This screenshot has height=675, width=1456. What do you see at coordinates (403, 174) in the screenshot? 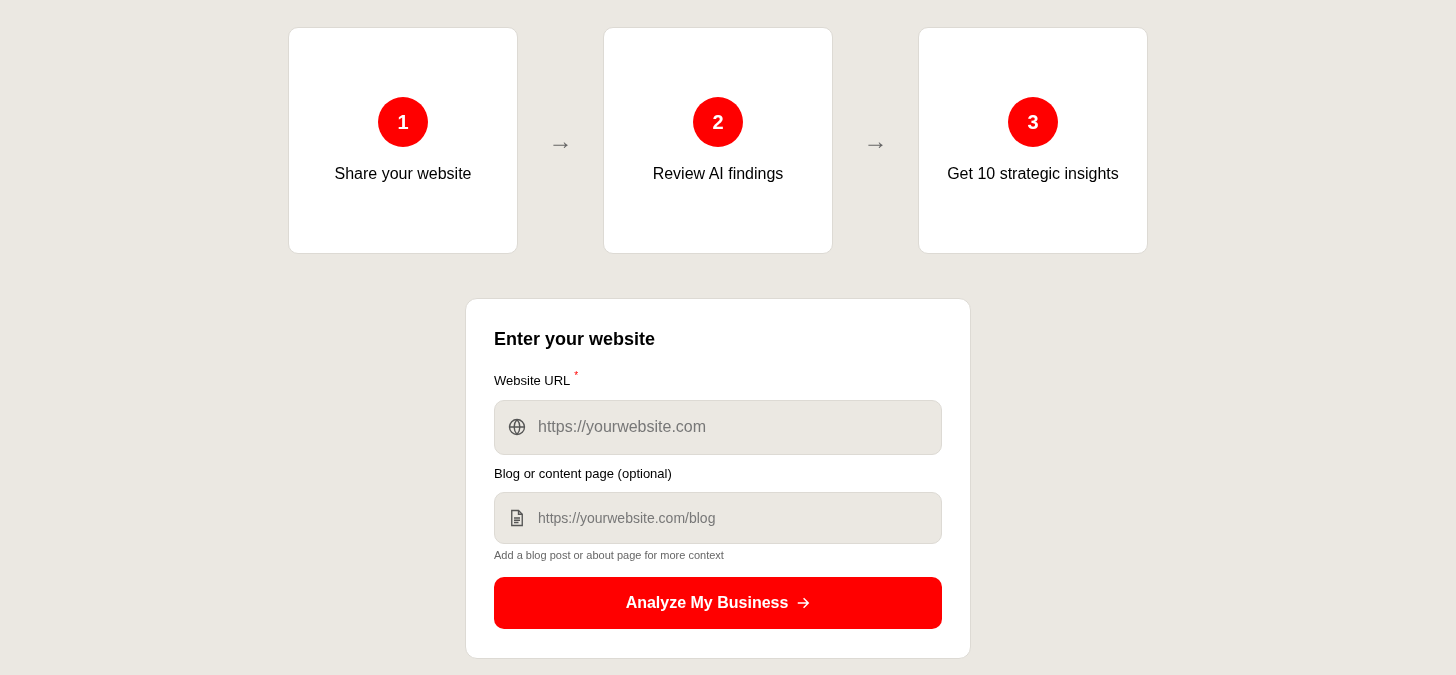
I see `step-label: Share your website` at bounding box center [403, 174].